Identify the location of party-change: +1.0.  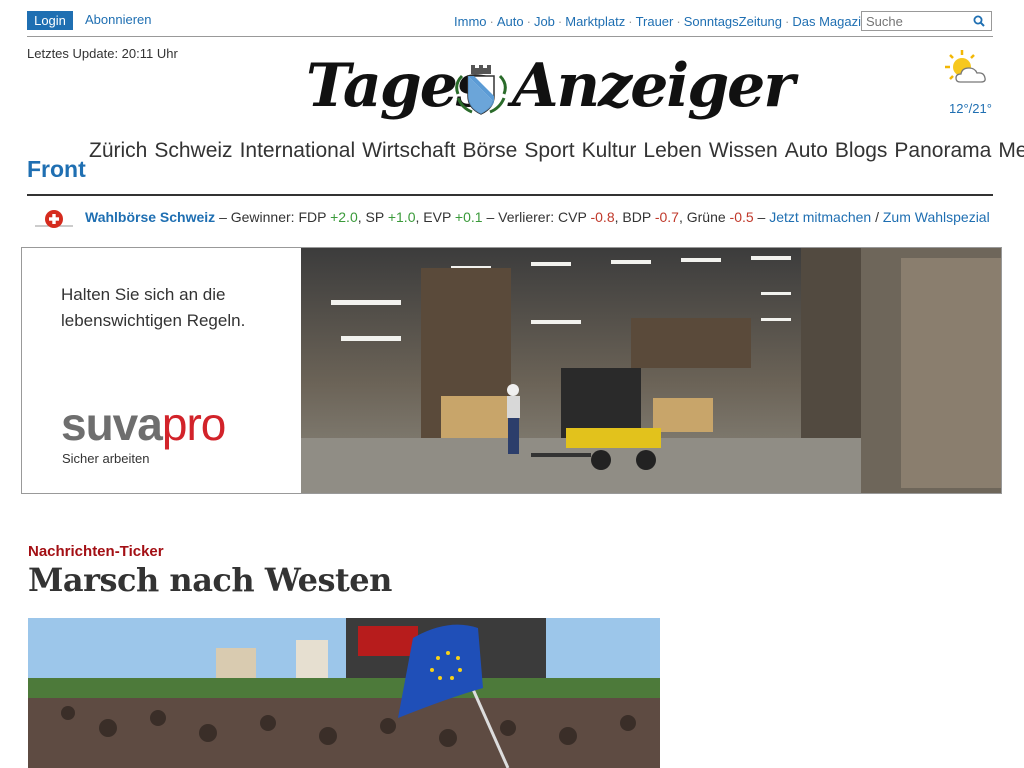
(401, 217).